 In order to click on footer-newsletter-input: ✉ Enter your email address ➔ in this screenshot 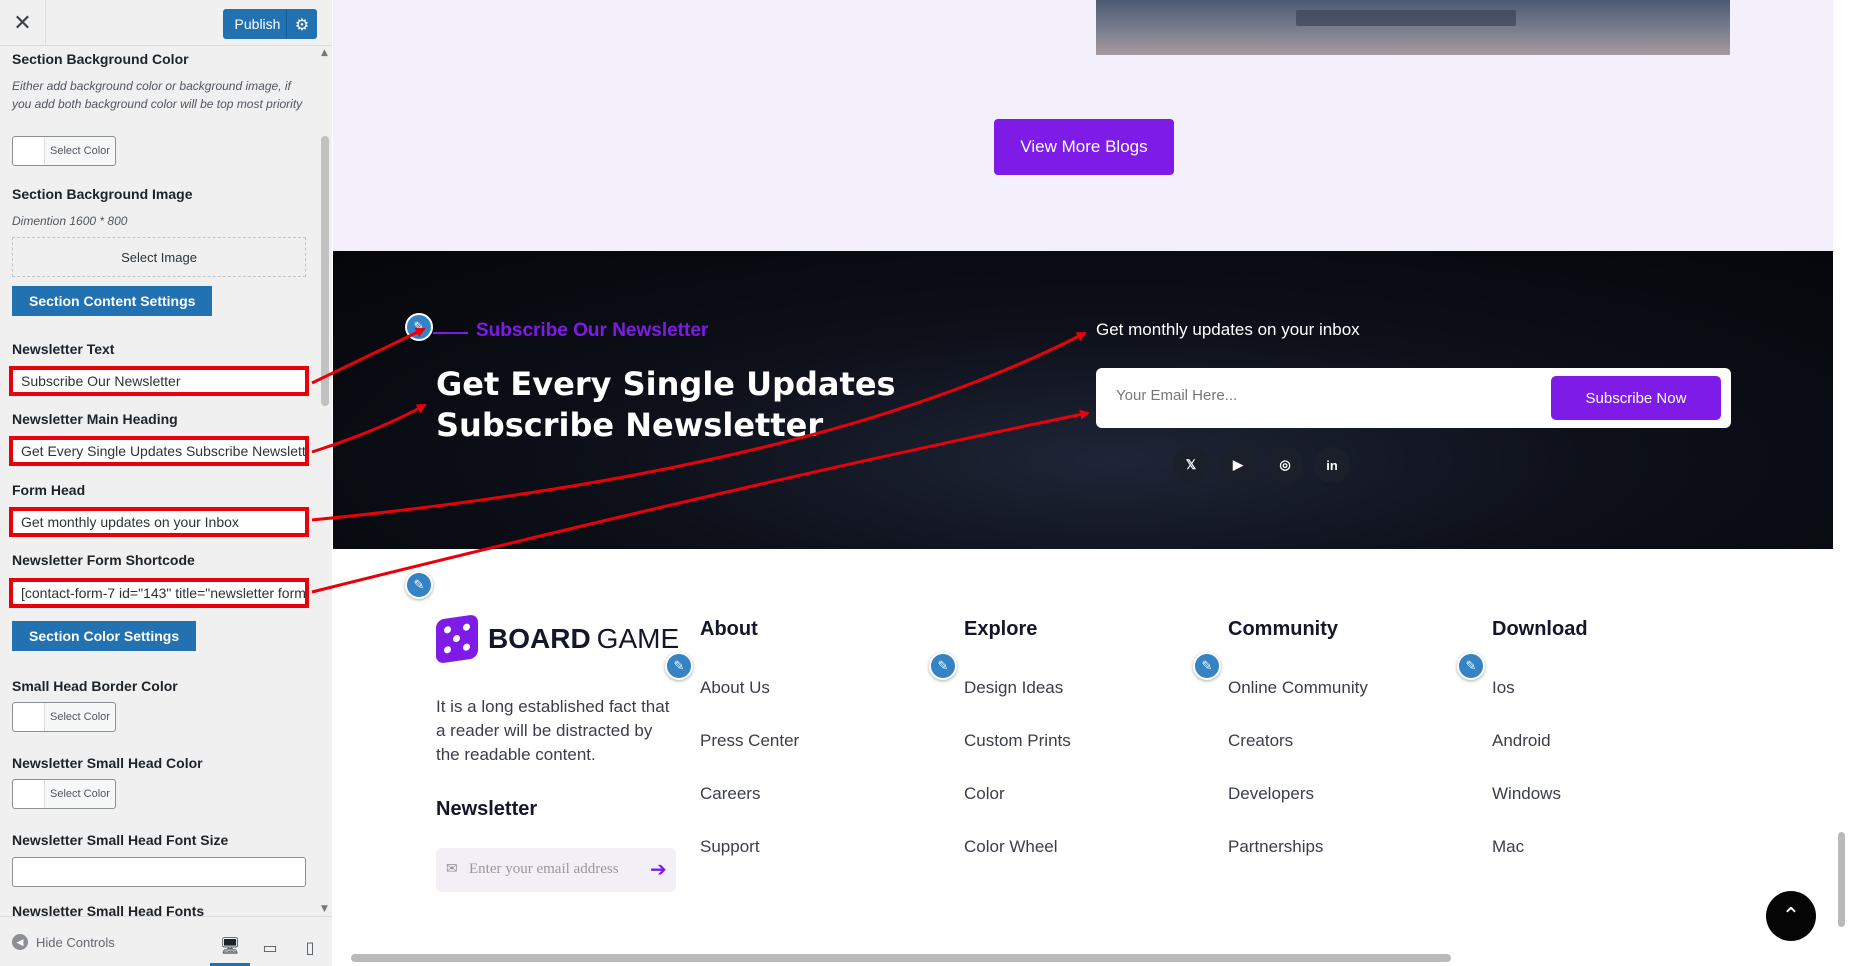, I will do `click(556, 870)`.